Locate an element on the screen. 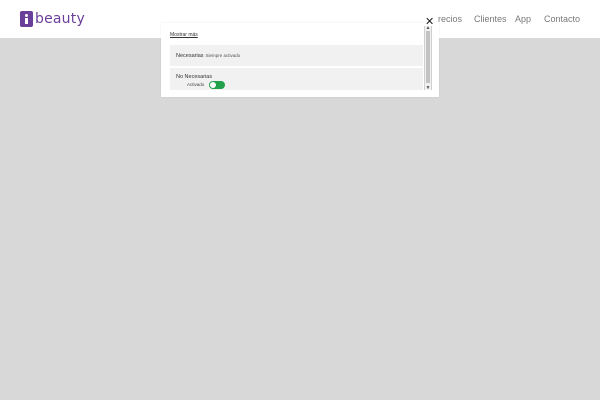 The height and width of the screenshot is (400, 600). category-necessary: Necesarias Siempre activado is located at coordinates (296, 55).